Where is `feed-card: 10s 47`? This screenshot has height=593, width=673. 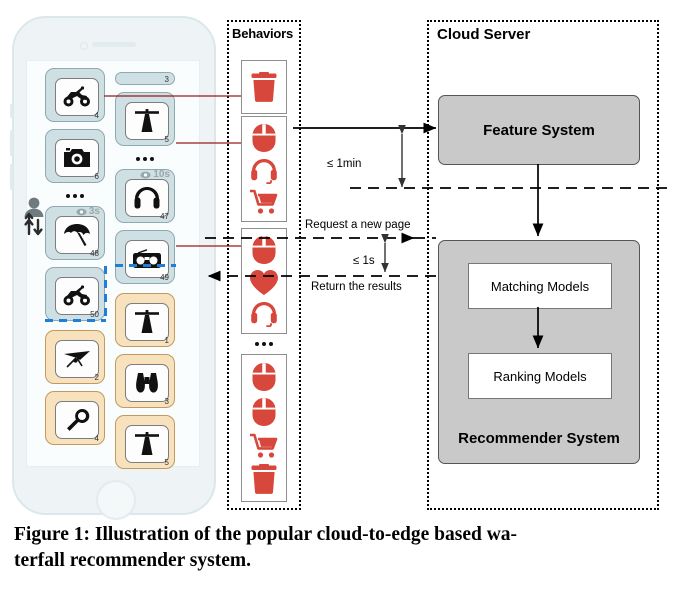
feed-card: 10s 47 is located at coordinates (145, 196).